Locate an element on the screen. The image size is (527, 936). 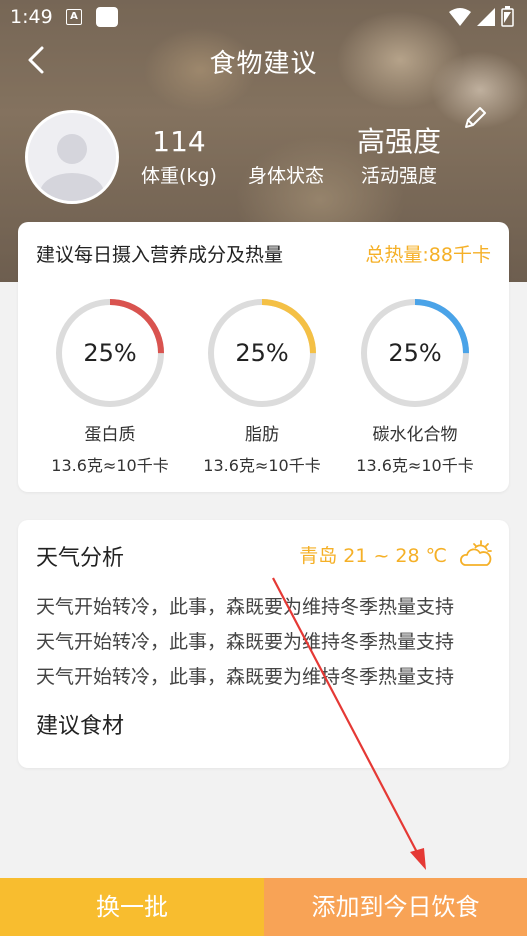
pencil-icon is located at coordinates (475, 118).